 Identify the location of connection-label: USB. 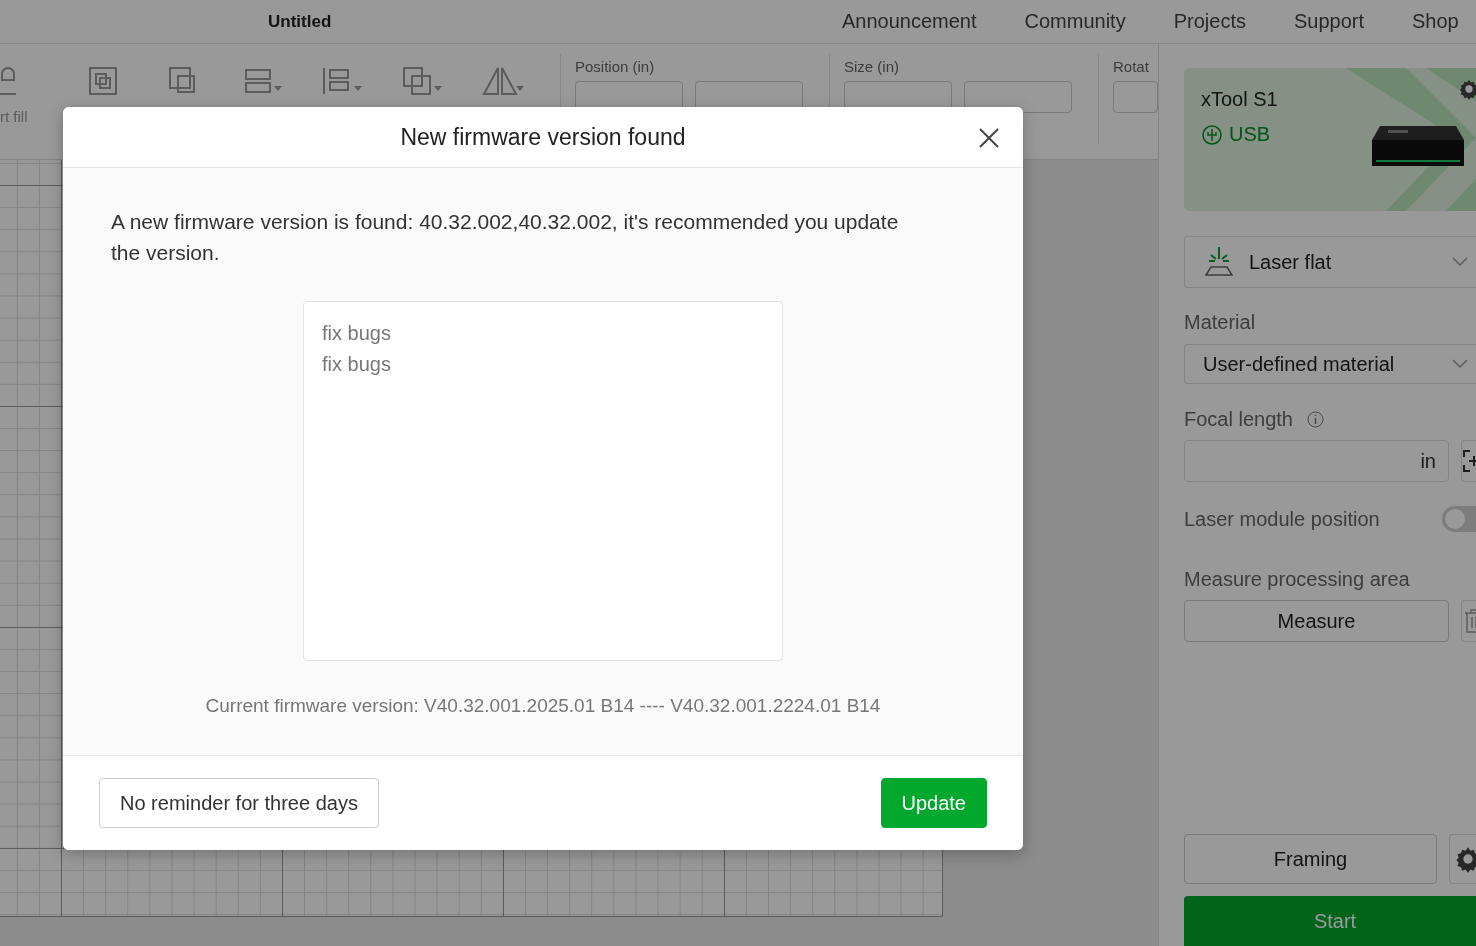
(1250, 134).